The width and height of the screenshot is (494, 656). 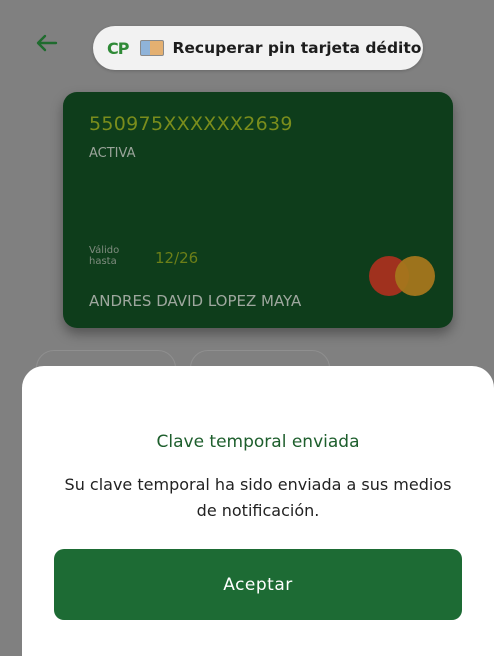 I want to click on card-number: 550975XXXXXX2639, so click(x=191, y=124).